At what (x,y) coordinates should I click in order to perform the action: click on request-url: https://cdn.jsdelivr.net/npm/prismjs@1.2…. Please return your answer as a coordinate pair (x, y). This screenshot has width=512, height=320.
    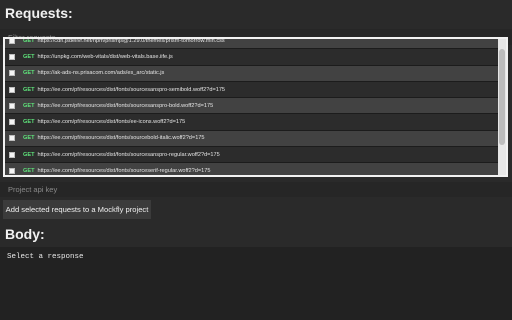
    Looking at the image, I should click on (131, 40).